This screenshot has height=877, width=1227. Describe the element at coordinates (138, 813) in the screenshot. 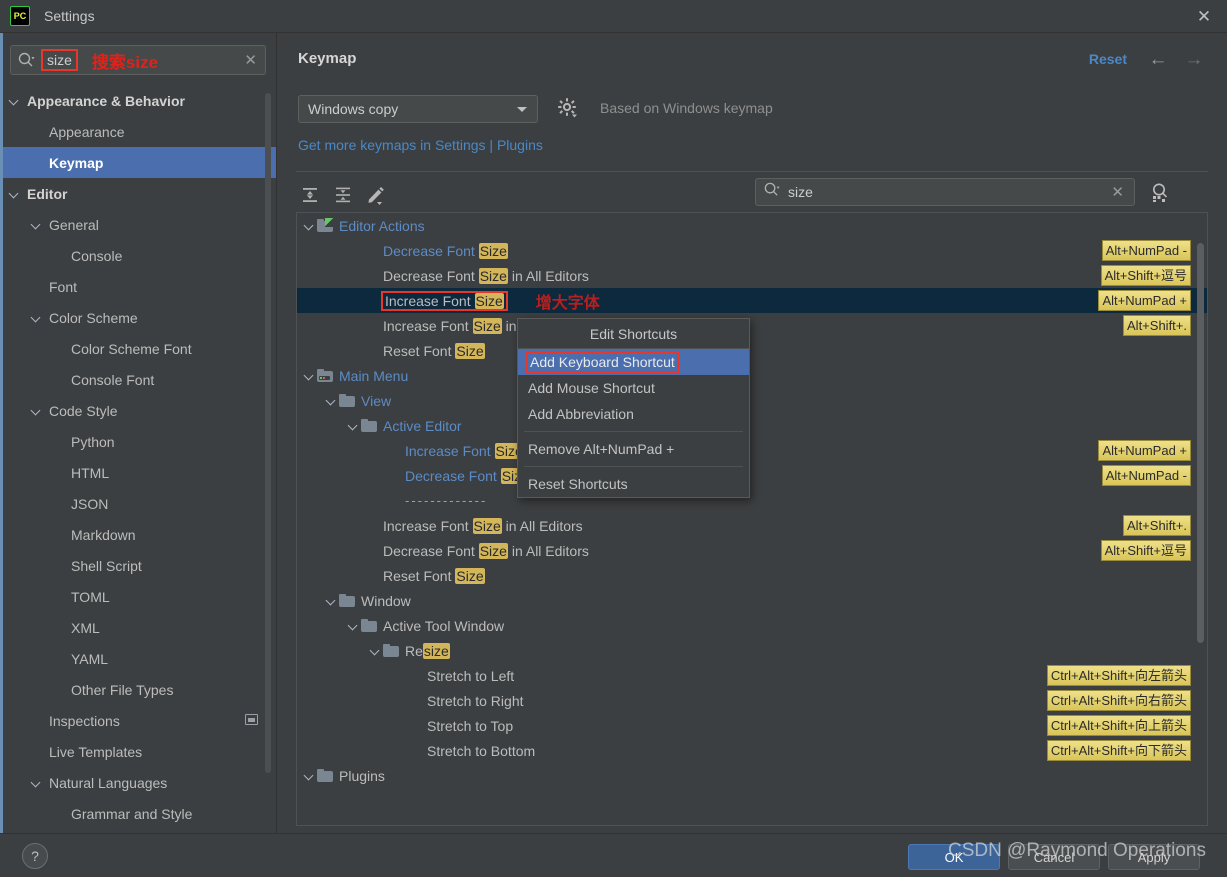

I see `sidebar-item-grammar-and-style: Grammar and Style` at that location.